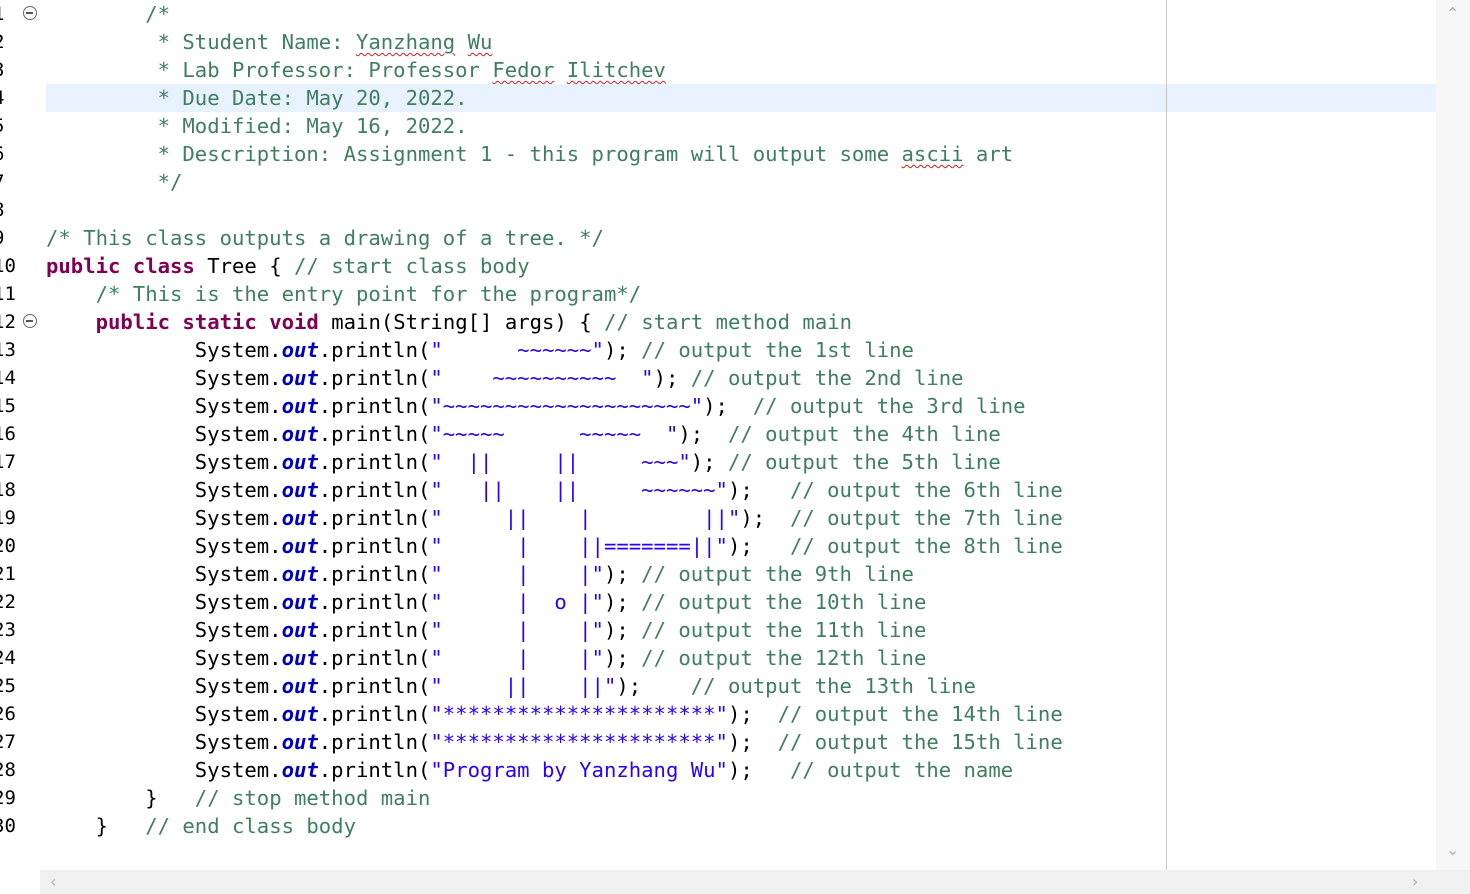 The image size is (1470, 894). I want to click on line-number: 17, so click(8, 462).